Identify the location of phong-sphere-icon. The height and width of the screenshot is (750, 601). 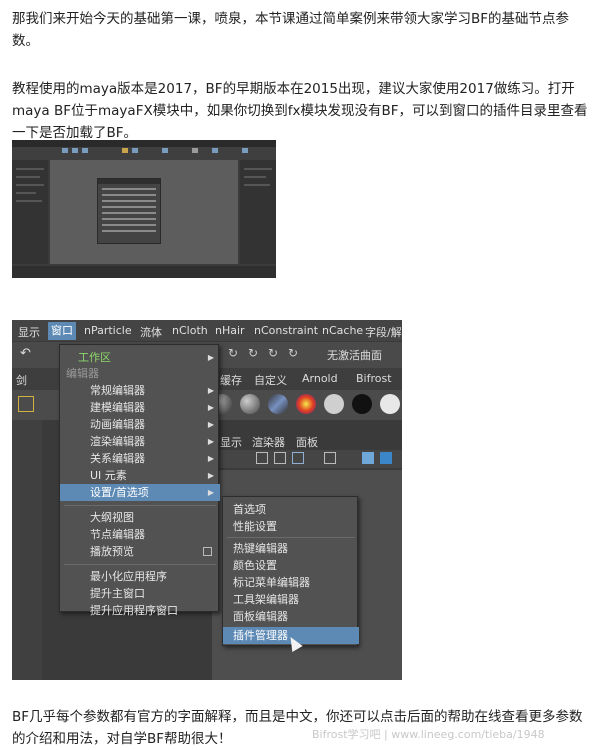
(278, 404).